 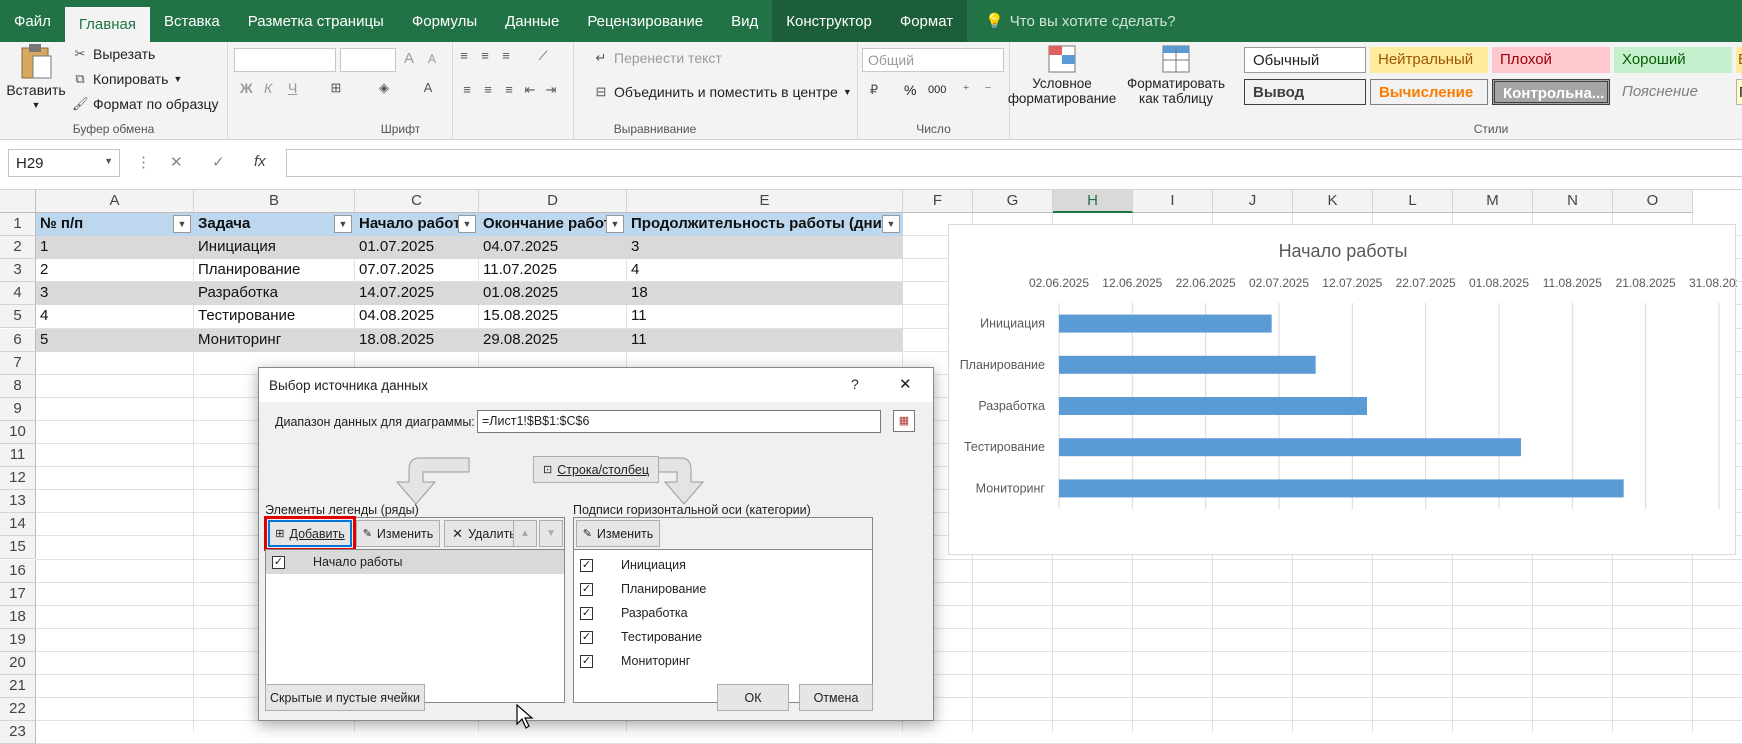 I want to click on table-cell: 01.07.2025, so click(x=417, y=247).